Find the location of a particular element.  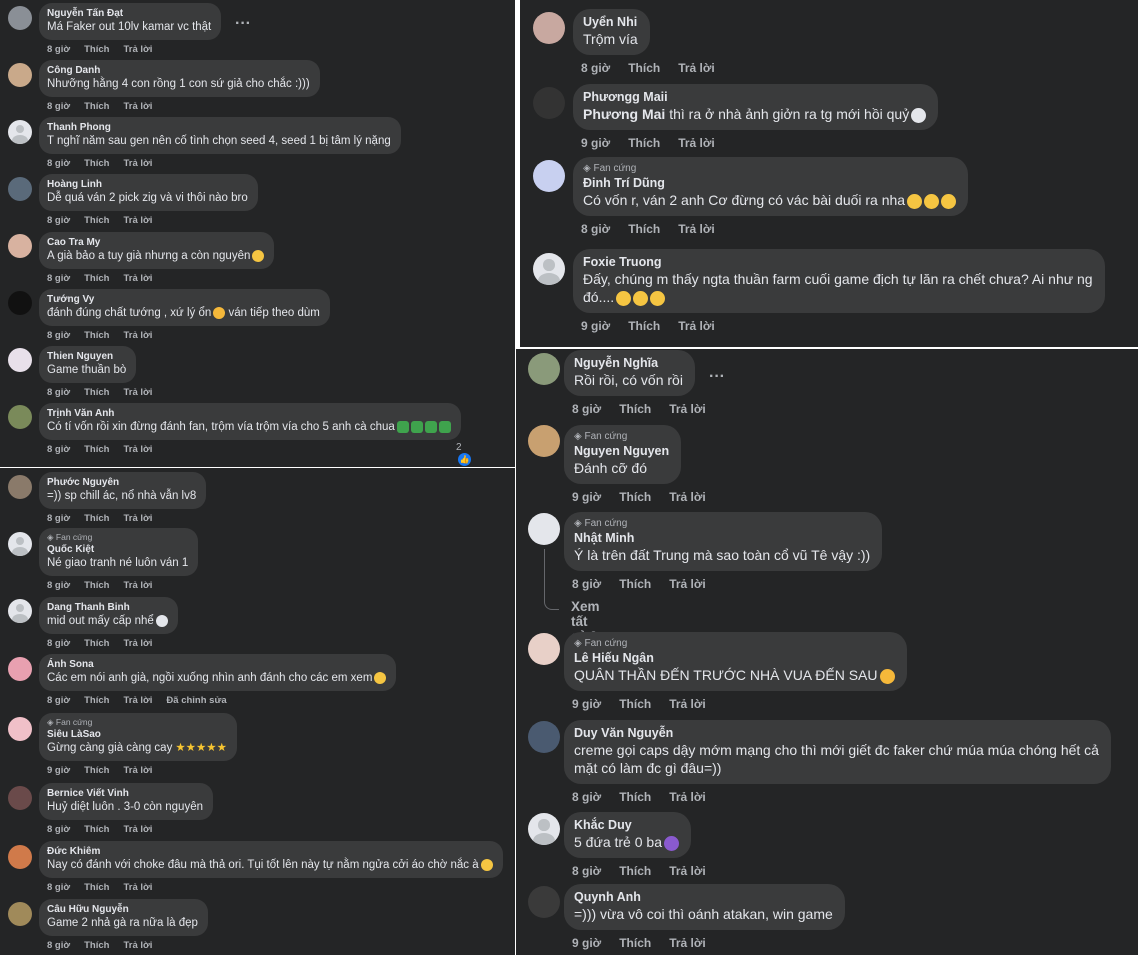

commenter-name: Đức Khiêm is located at coordinates (270, 851).